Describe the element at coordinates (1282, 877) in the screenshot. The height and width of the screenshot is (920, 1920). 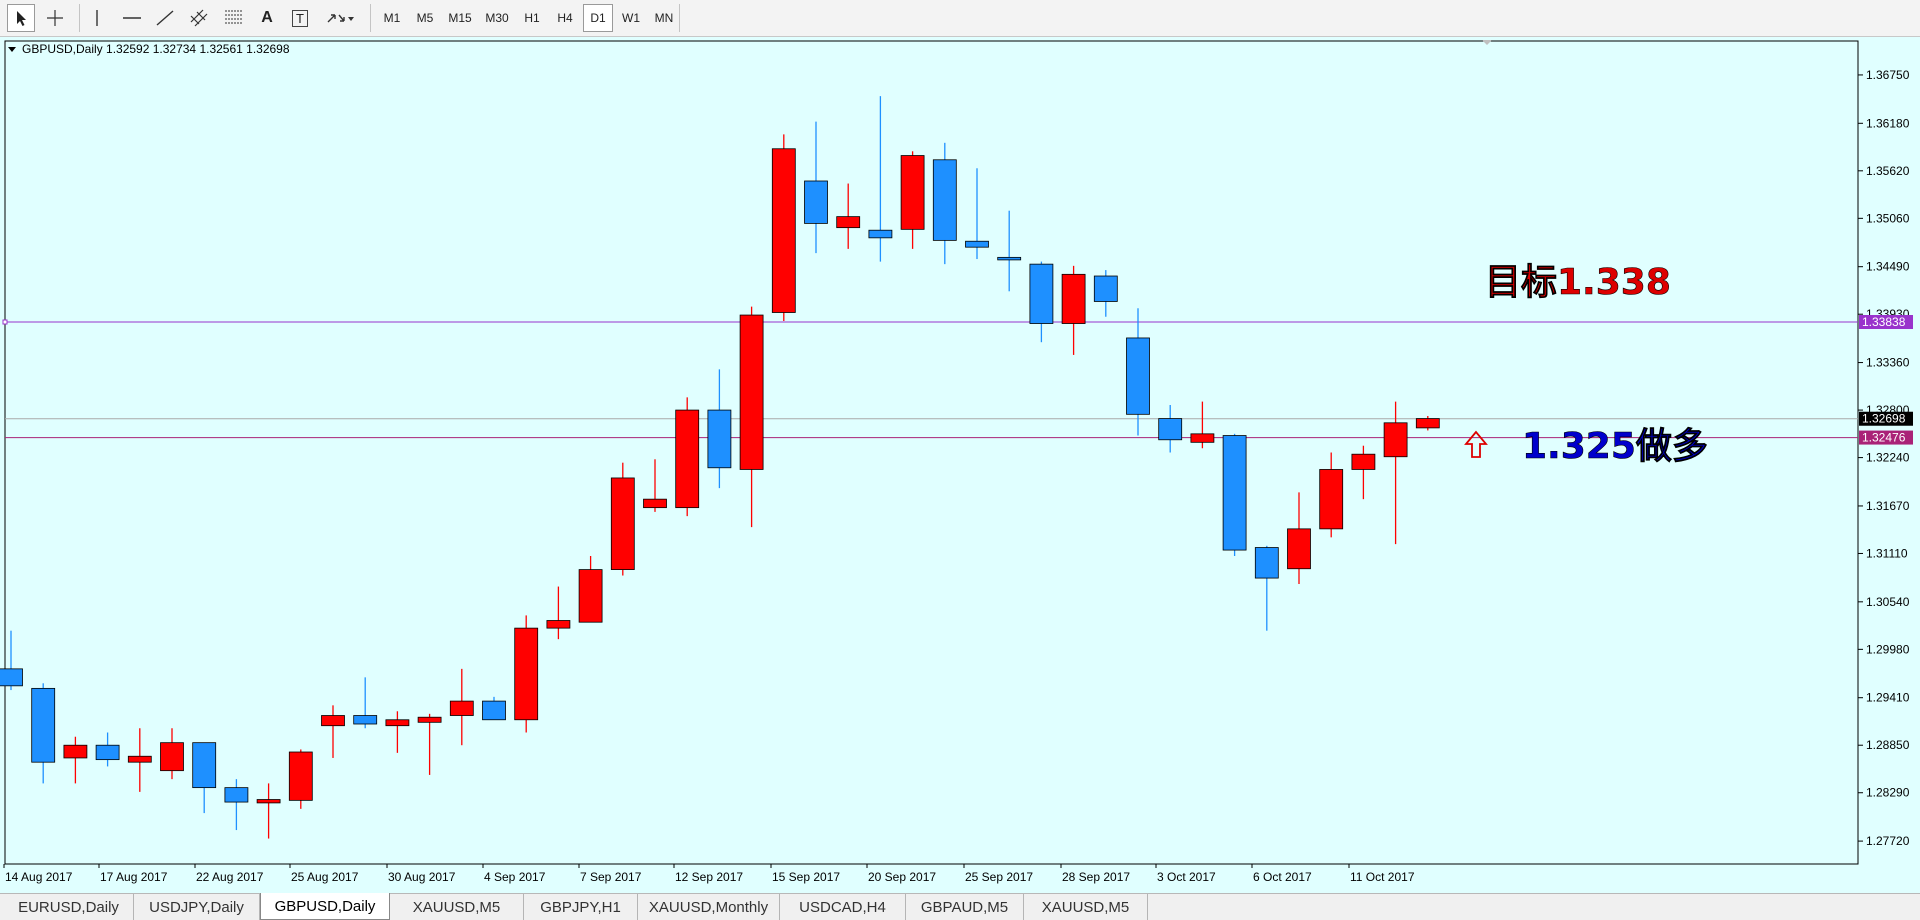
I see `x-tick-label: 6 Oct 2017` at that location.